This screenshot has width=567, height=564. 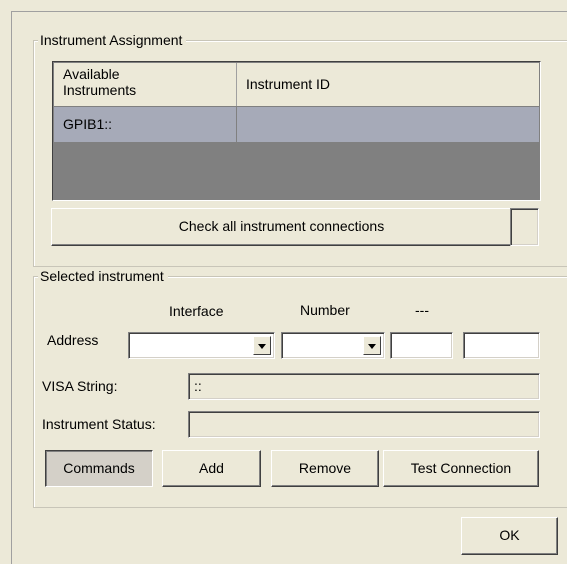 I want to click on visa-string-label: VISA String:, so click(x=80, y=386).